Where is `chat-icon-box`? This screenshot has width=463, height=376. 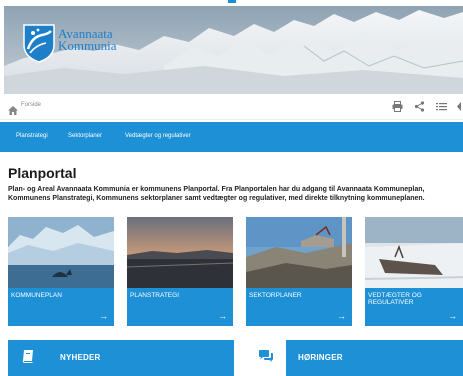 chat-icon-box is located at coordinates (266, 358).